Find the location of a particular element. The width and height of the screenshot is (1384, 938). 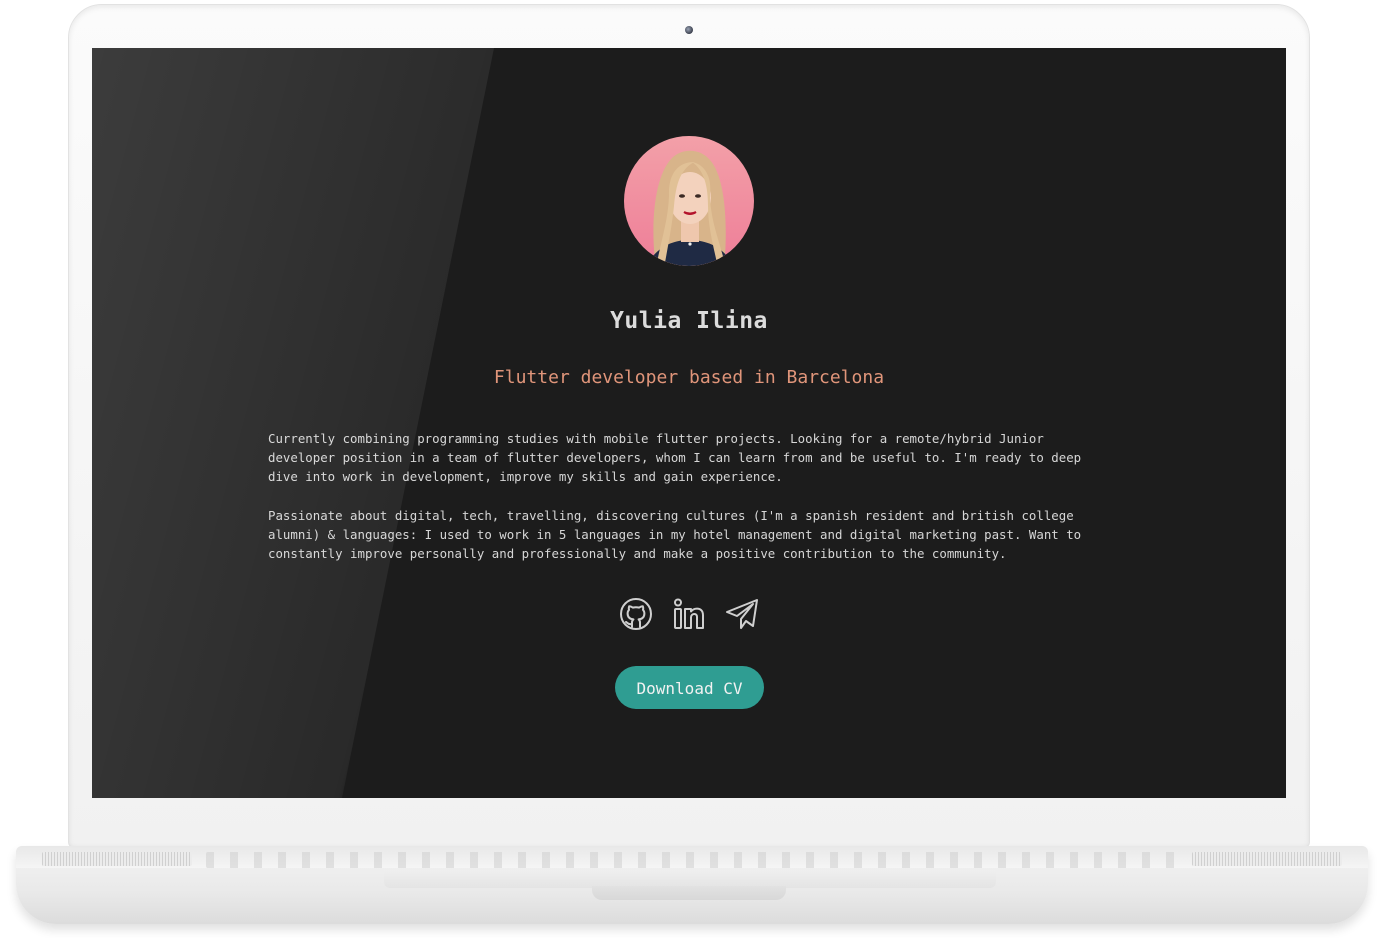

github-icon is located at coordinates (636, 614).